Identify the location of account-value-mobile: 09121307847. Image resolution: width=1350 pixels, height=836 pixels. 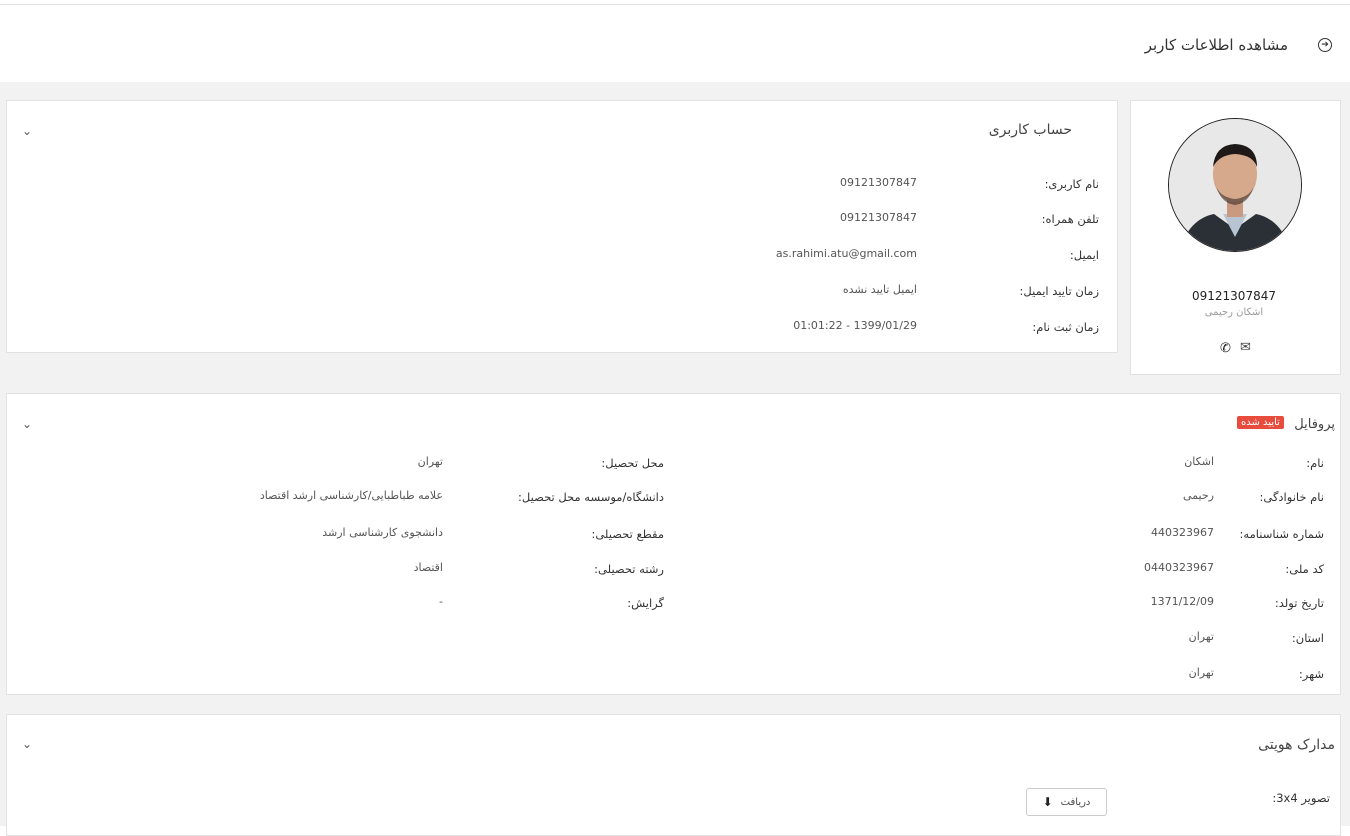
(878, 217).